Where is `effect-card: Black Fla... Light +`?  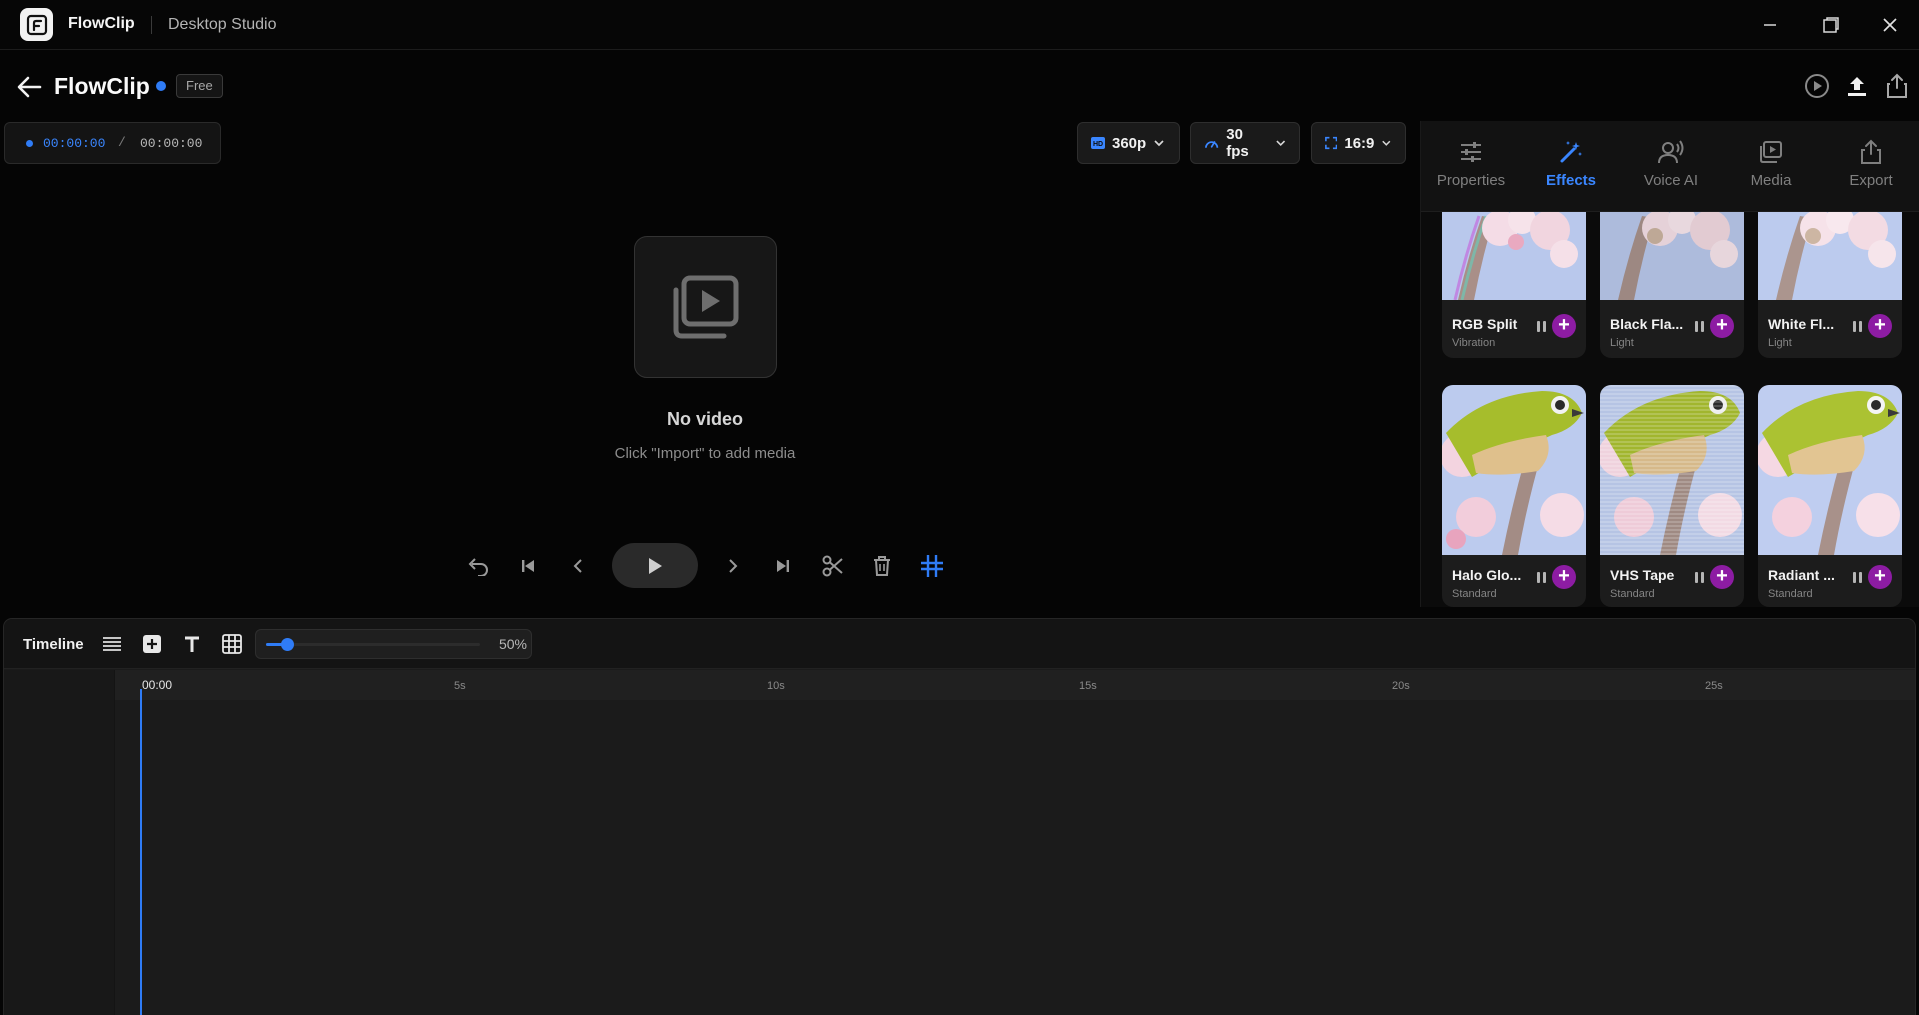 effect-card: Black Fla... Light + is located at coordinates (1672, 285).